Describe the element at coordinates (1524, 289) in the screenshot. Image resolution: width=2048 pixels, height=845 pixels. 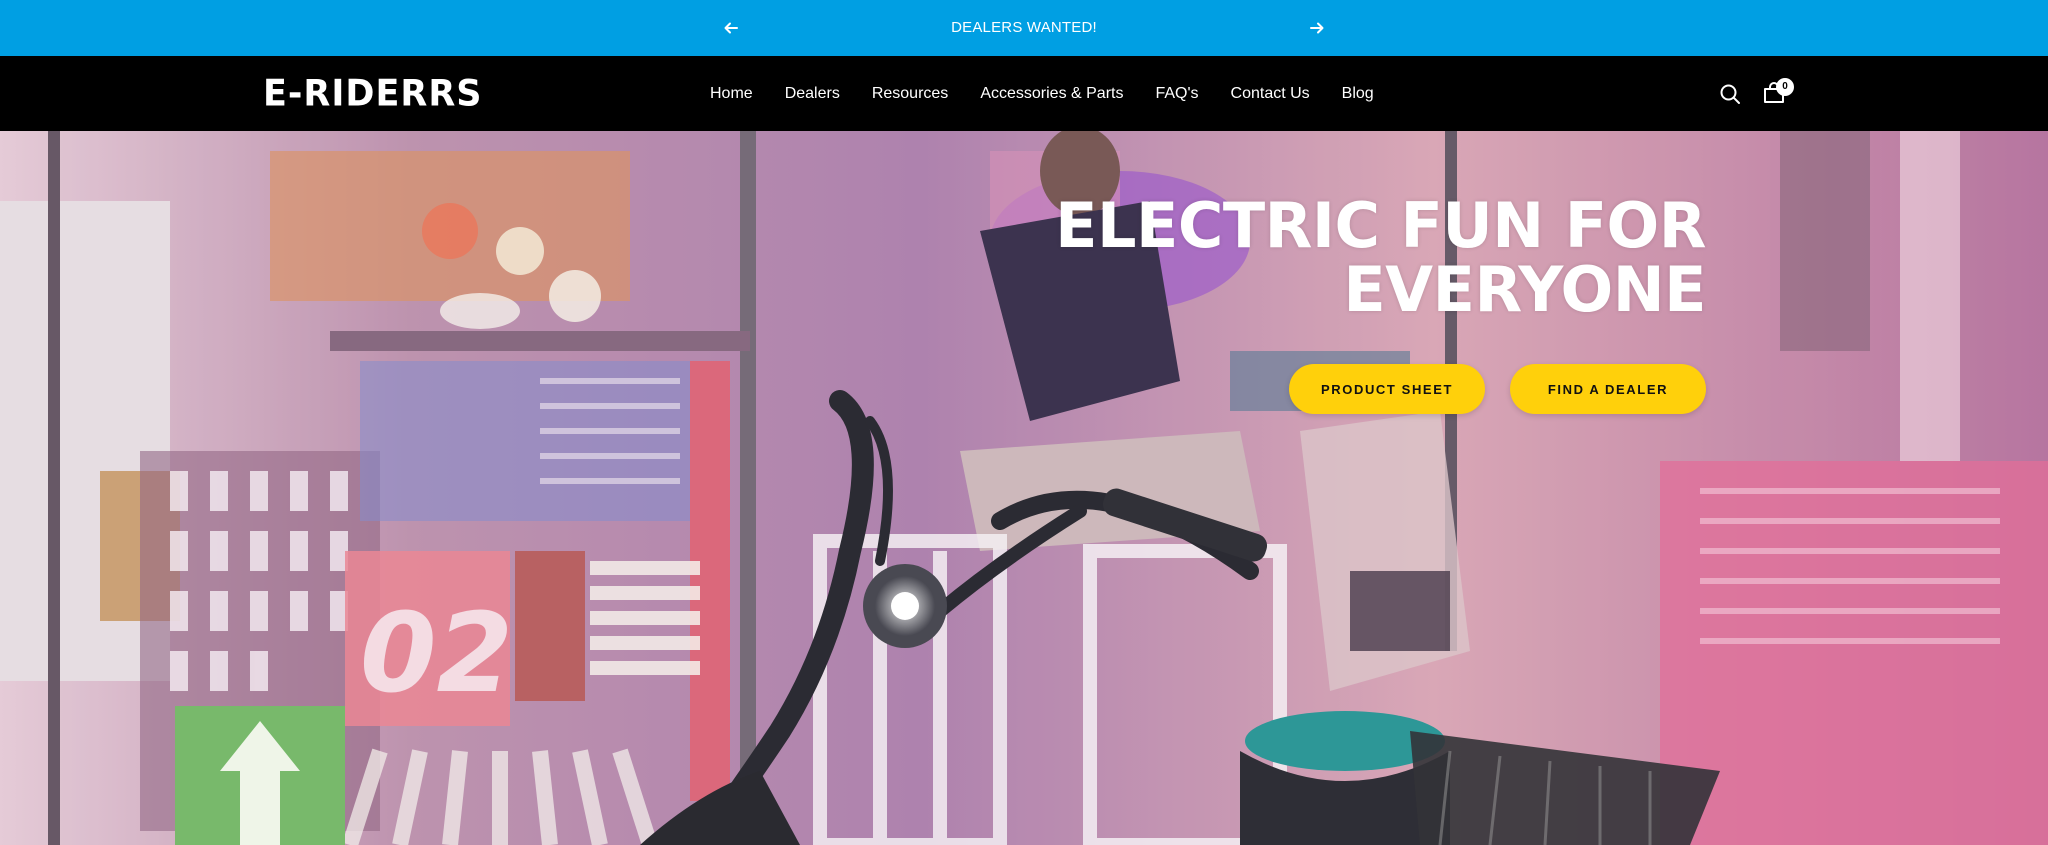
I see `hero-title-line2: EVERYONE` at that location.